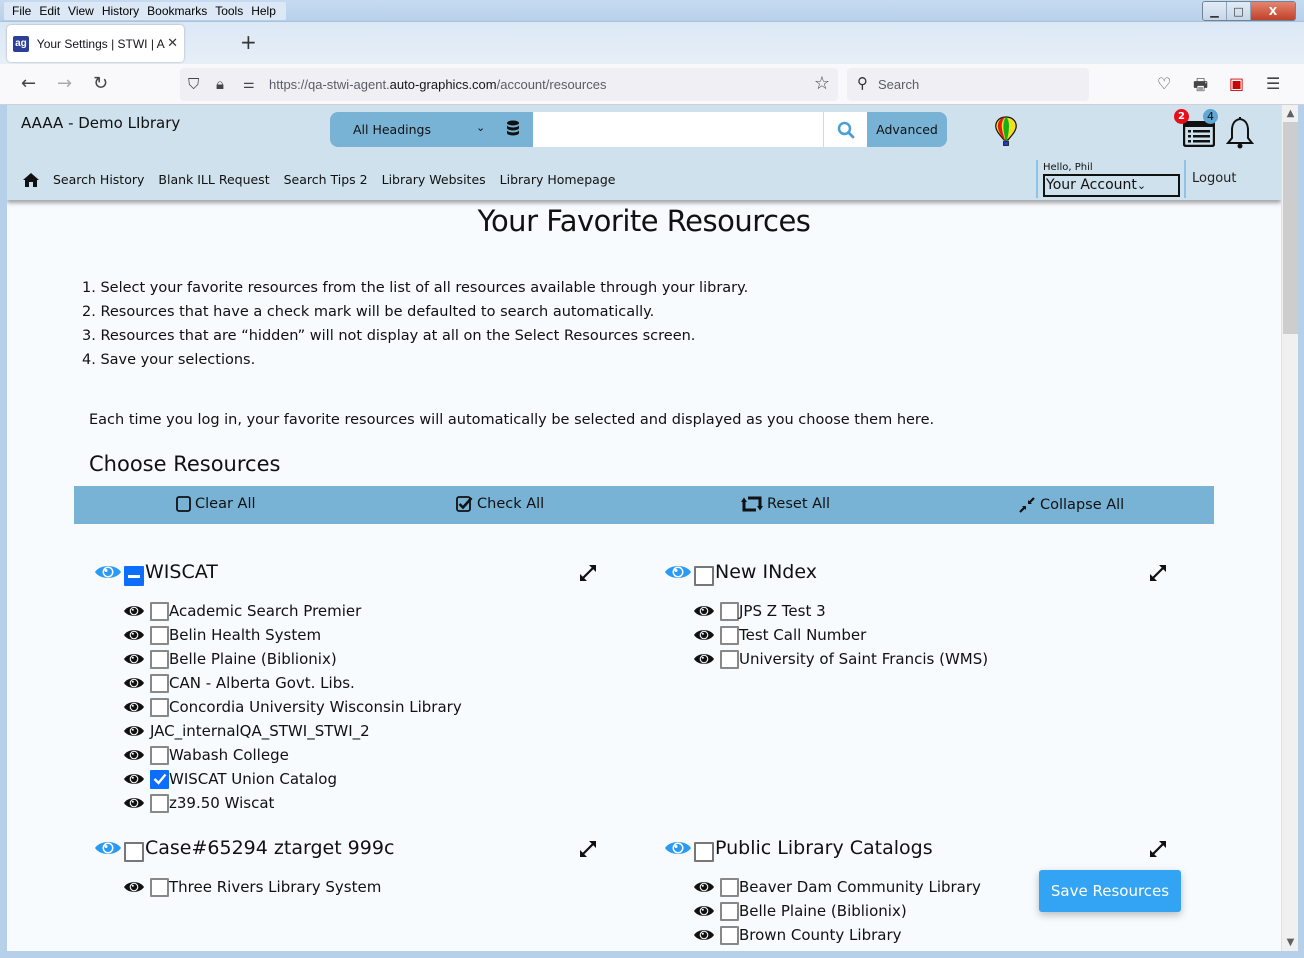  What do you see at coordinates (799, 504) in the screenshot?
I see `reset-all-label: Reset All` at bounding box center [799, 504].